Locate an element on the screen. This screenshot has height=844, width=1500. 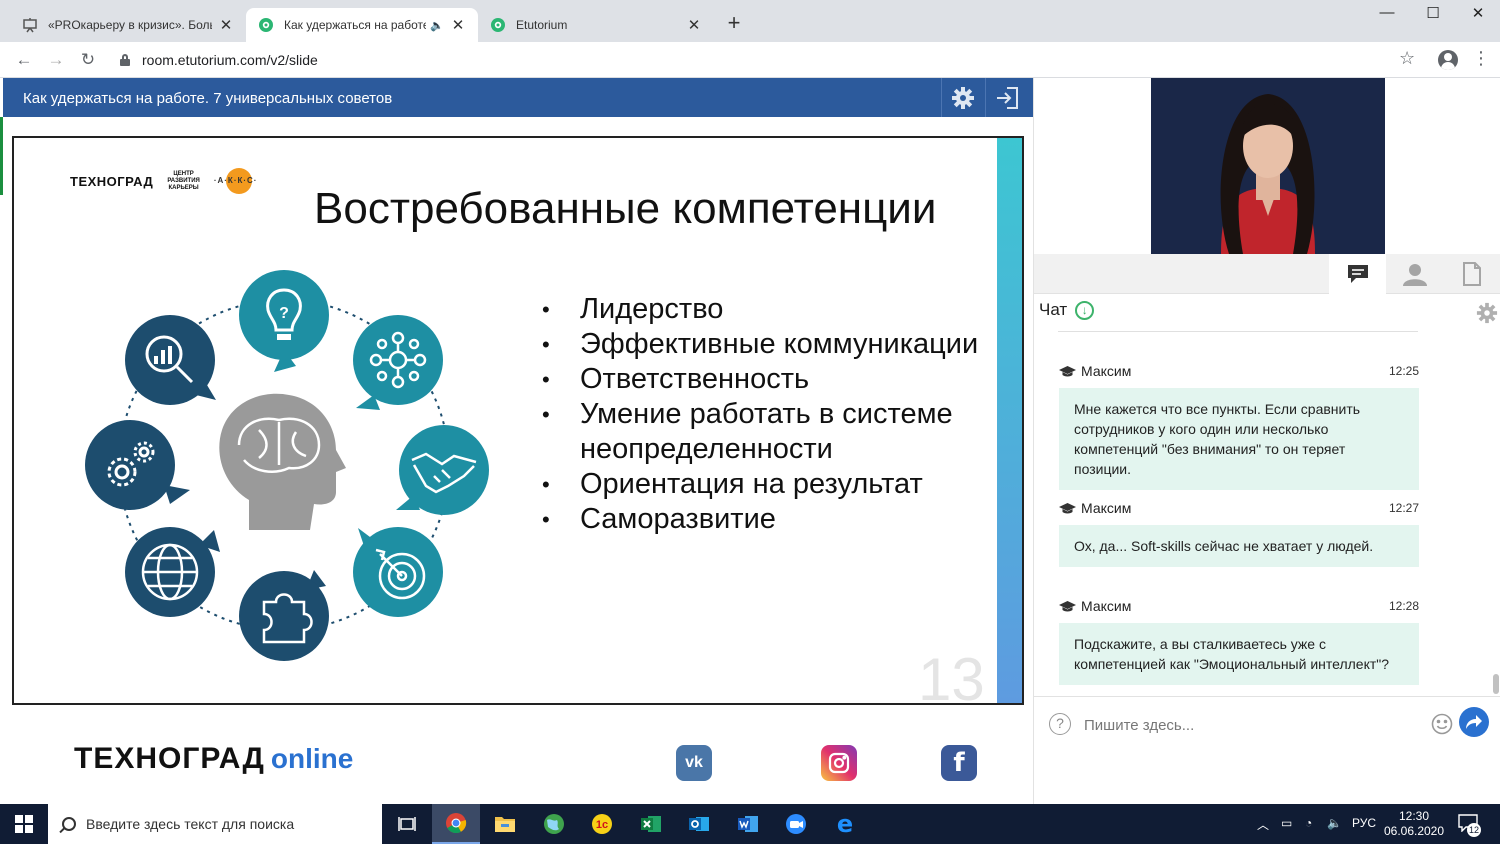
folder-icon is located at coordinates (505, 824).